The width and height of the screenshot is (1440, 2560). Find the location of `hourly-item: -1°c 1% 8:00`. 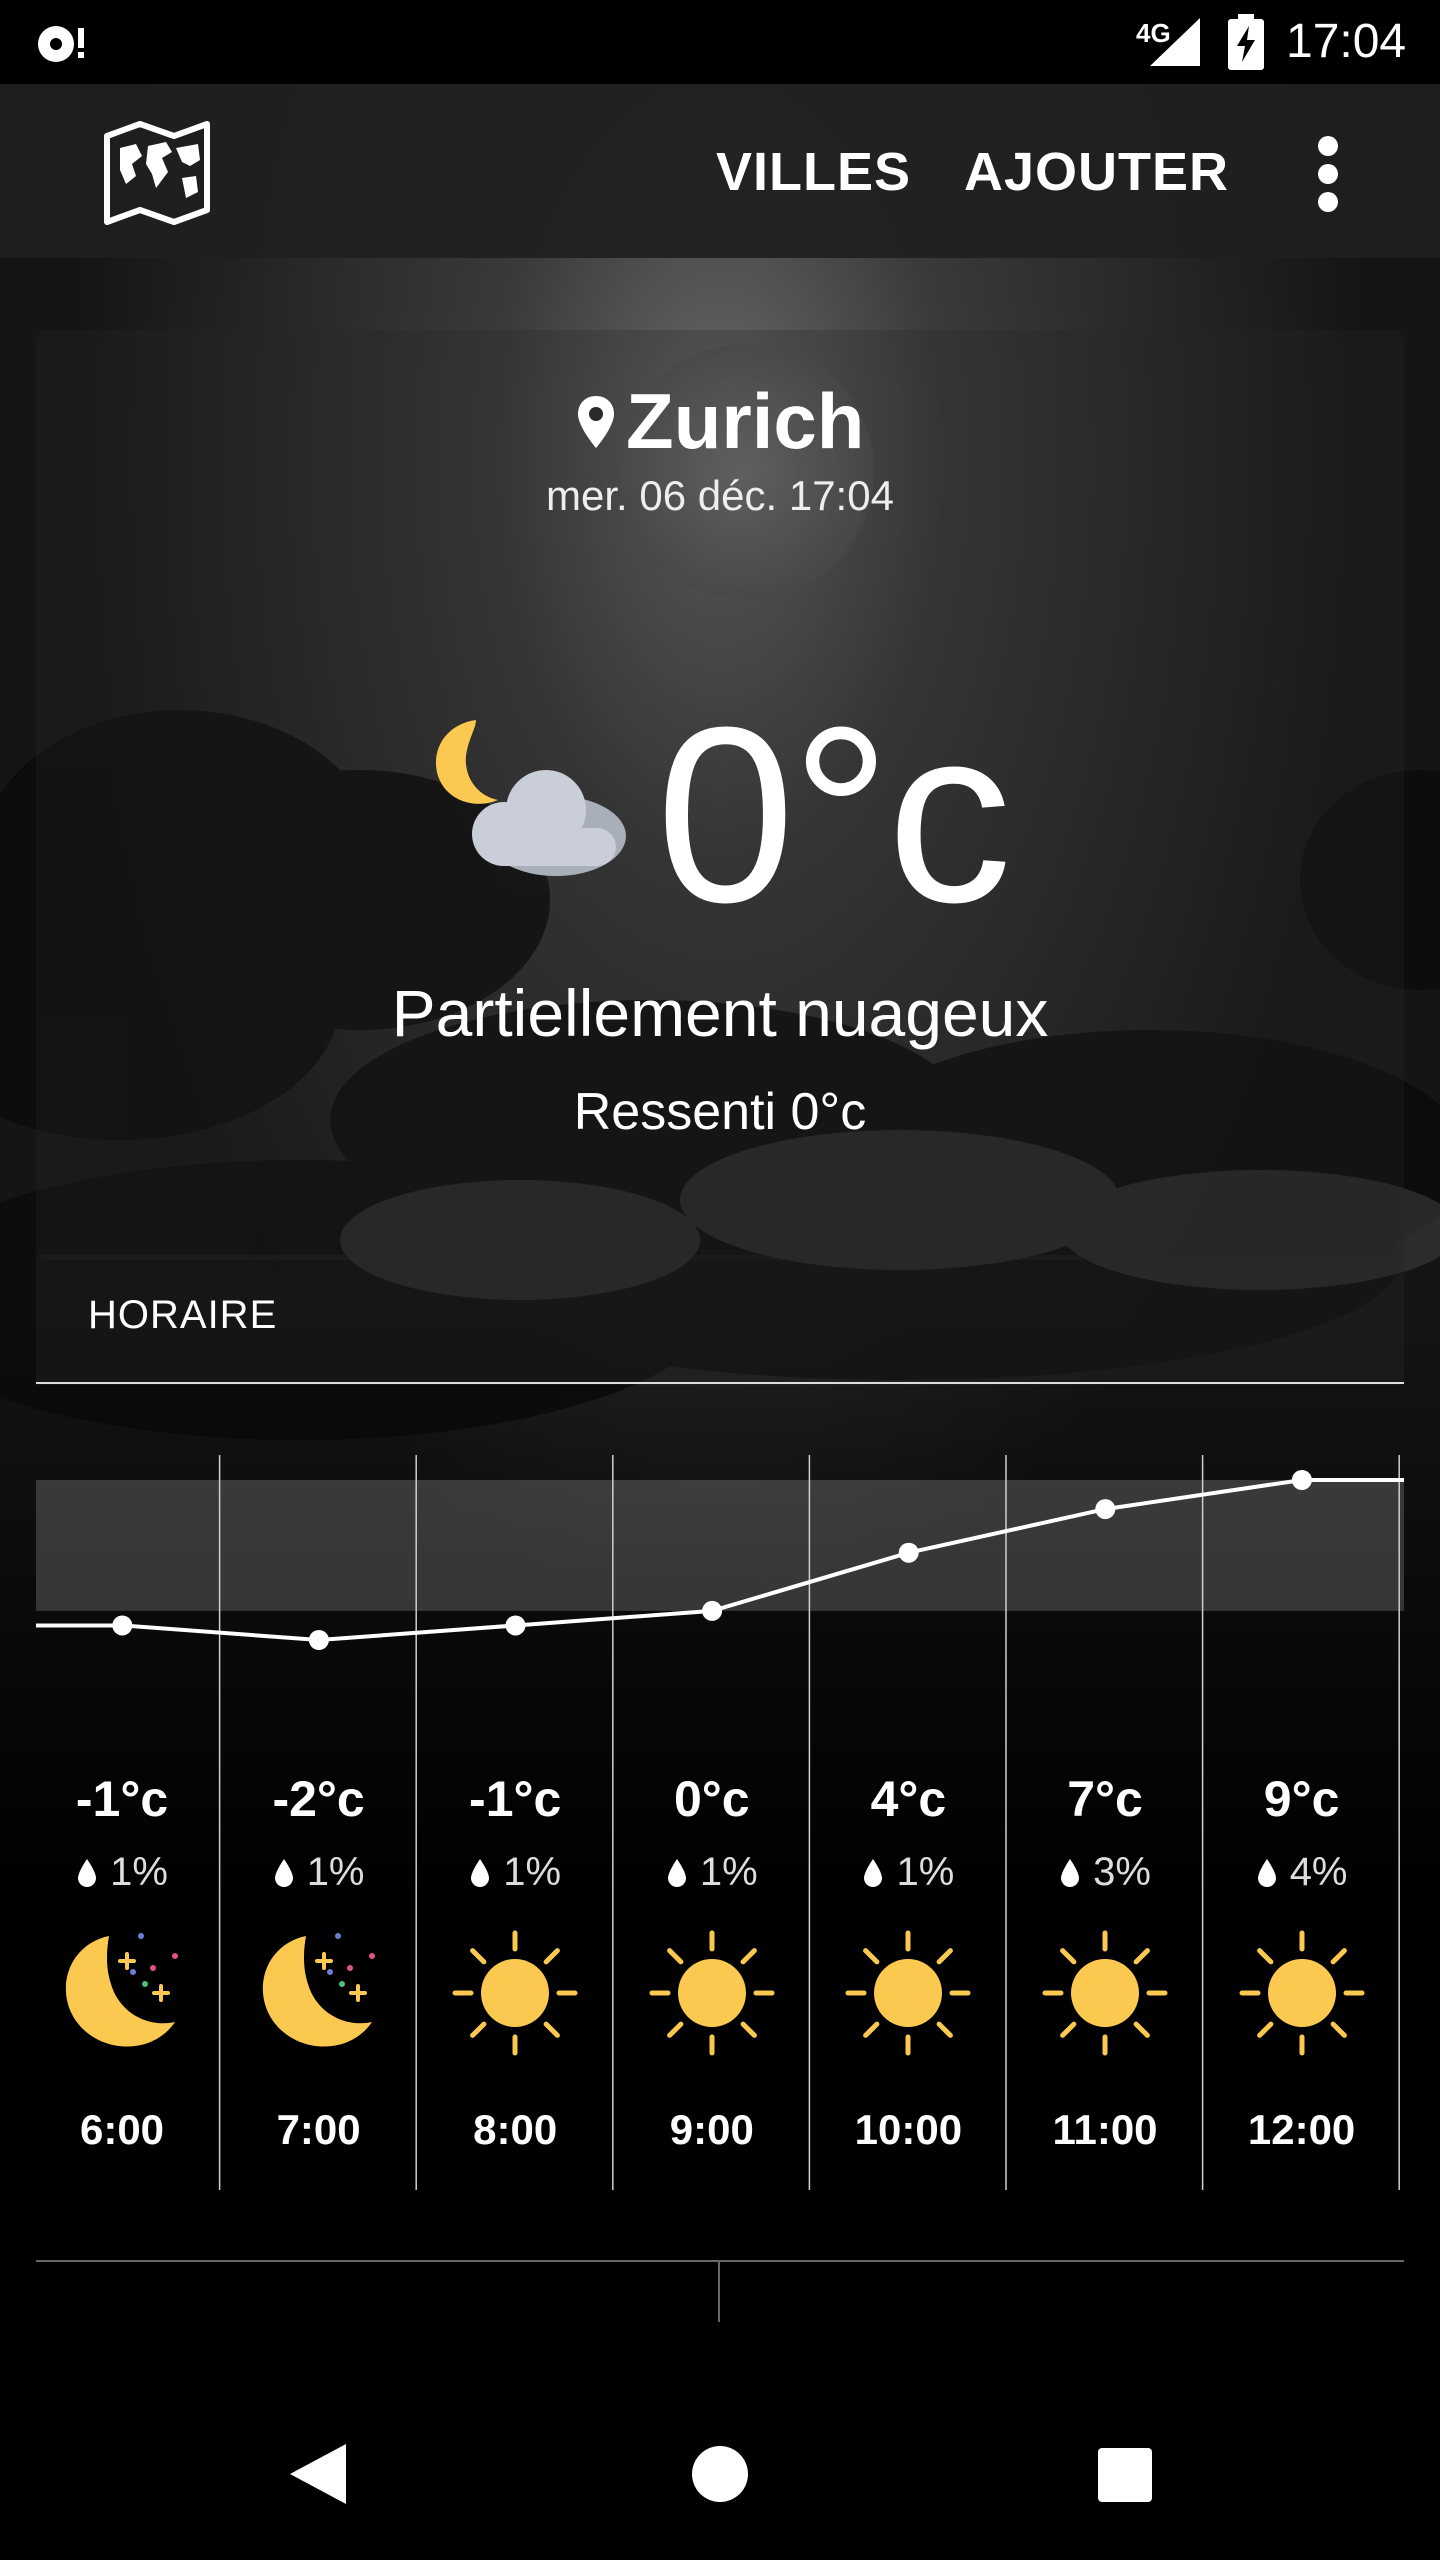

hourly-item: -1°c 1% 8:00 is located at coordinates (515, 1962).